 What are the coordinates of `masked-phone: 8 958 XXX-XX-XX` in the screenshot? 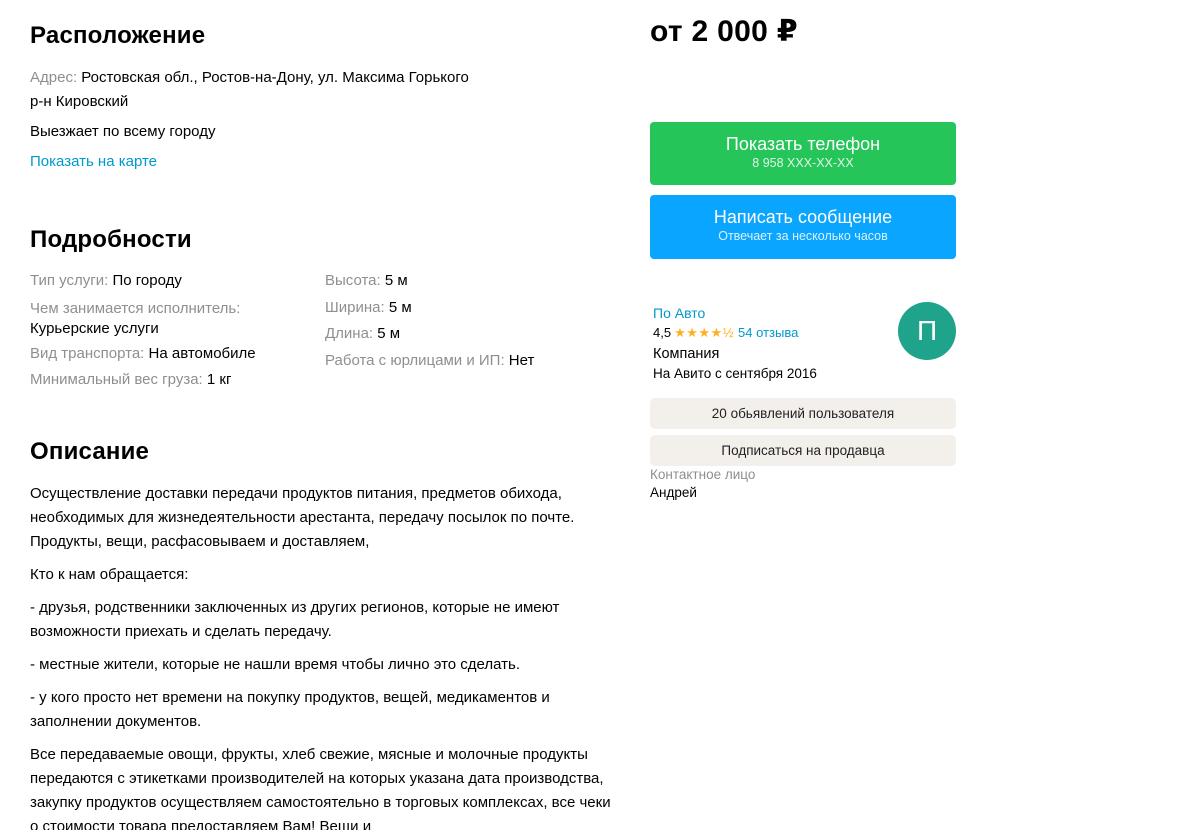 It's located at (803, 163).